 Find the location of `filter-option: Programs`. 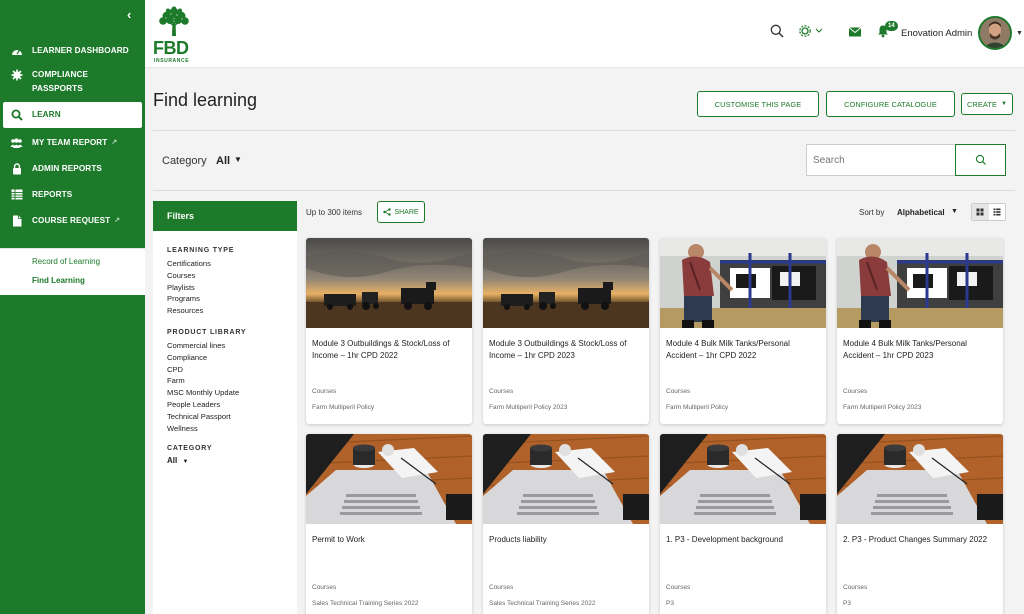

filter-option: Programs is located at coordinates (232, 299).